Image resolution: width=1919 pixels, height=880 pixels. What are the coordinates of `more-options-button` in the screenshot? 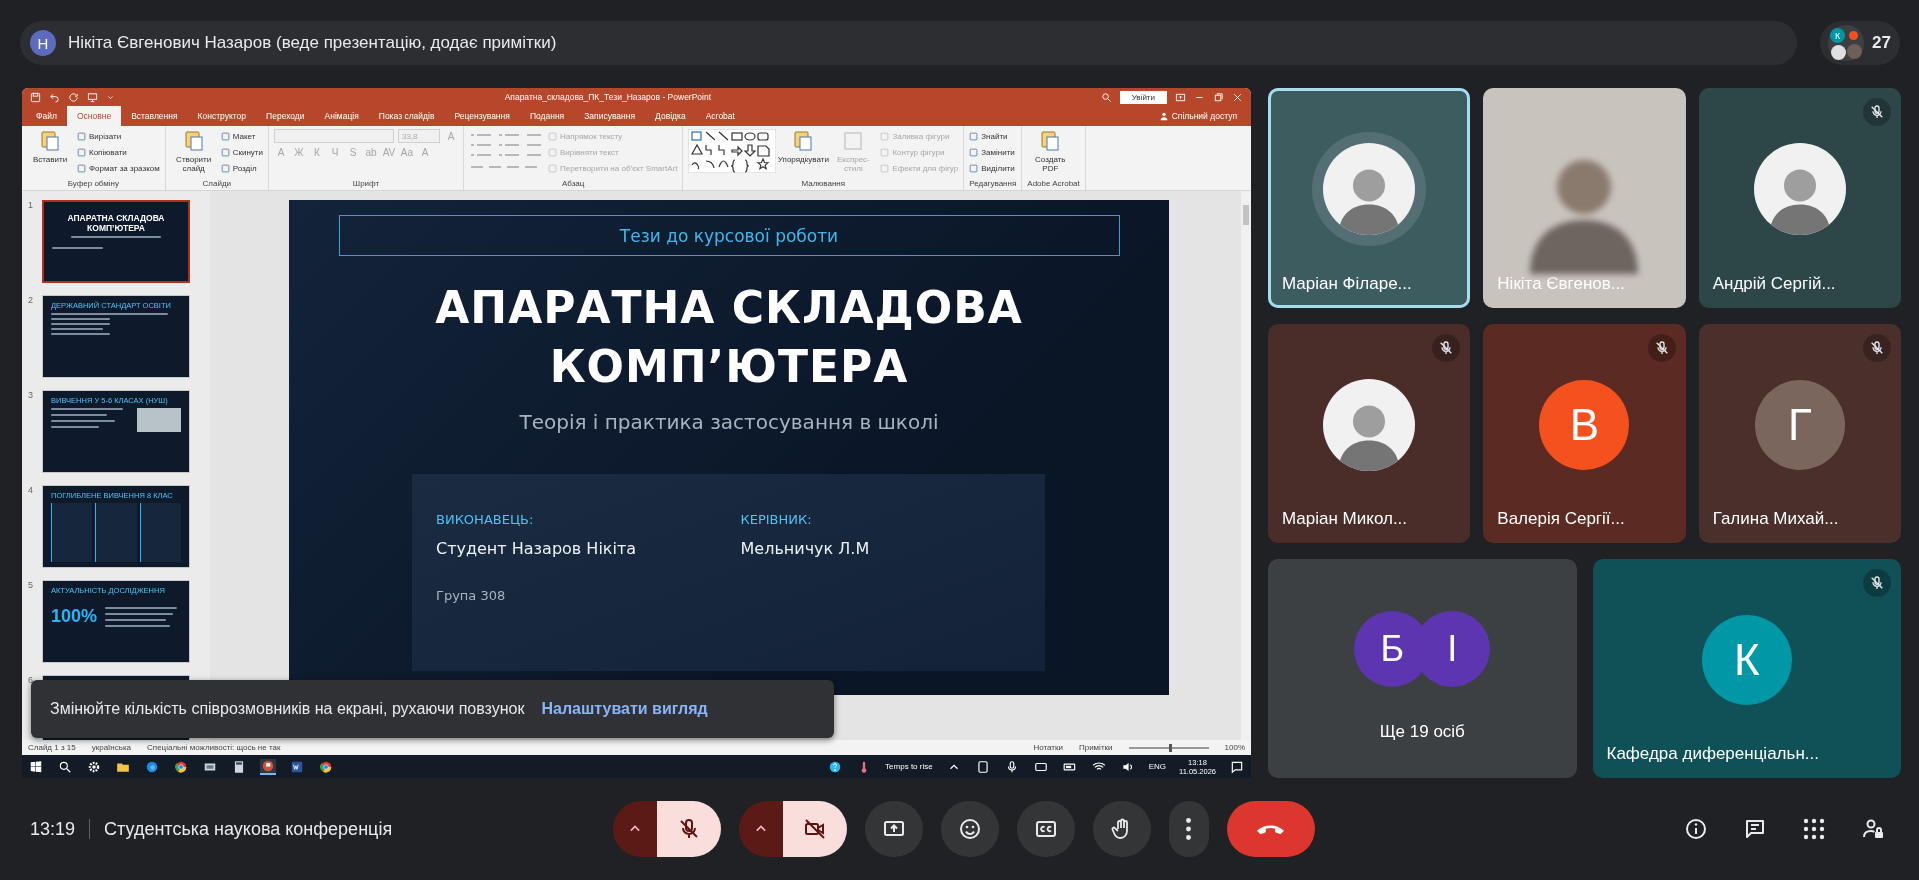 It's located at (1188, 829).